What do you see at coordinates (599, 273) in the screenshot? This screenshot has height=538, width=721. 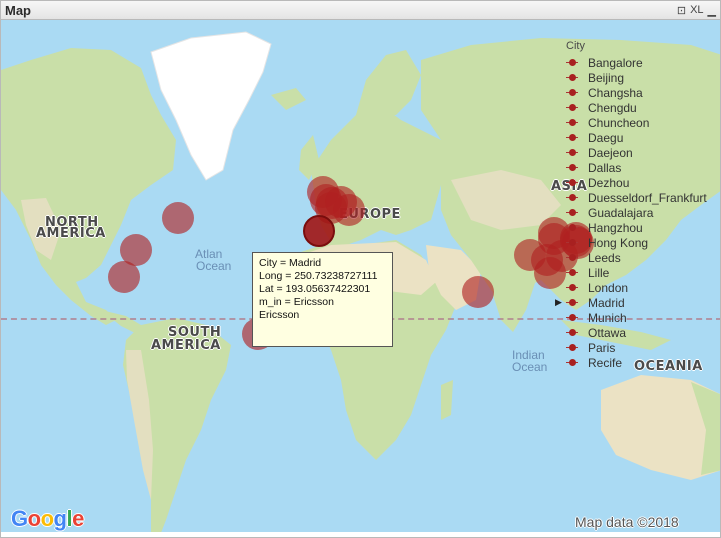 I see `legend-item-label: Lille` at bounding box center [599, 273].